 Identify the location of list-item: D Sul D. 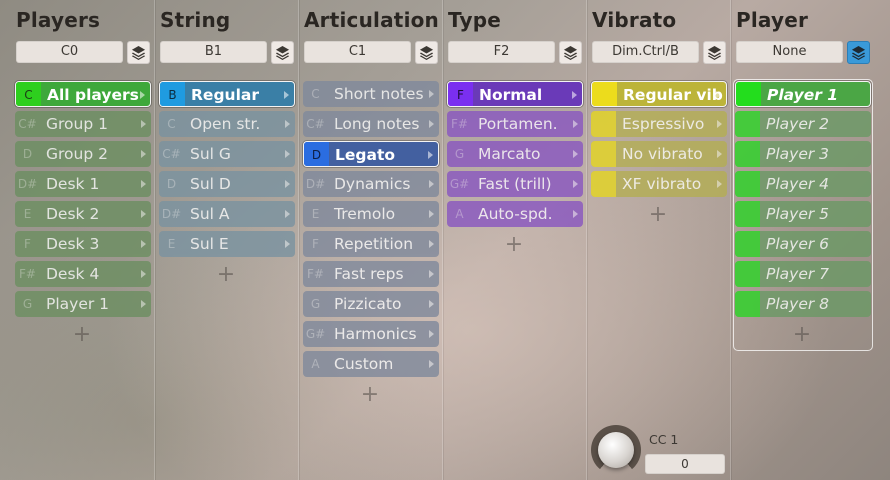
(227, 184).